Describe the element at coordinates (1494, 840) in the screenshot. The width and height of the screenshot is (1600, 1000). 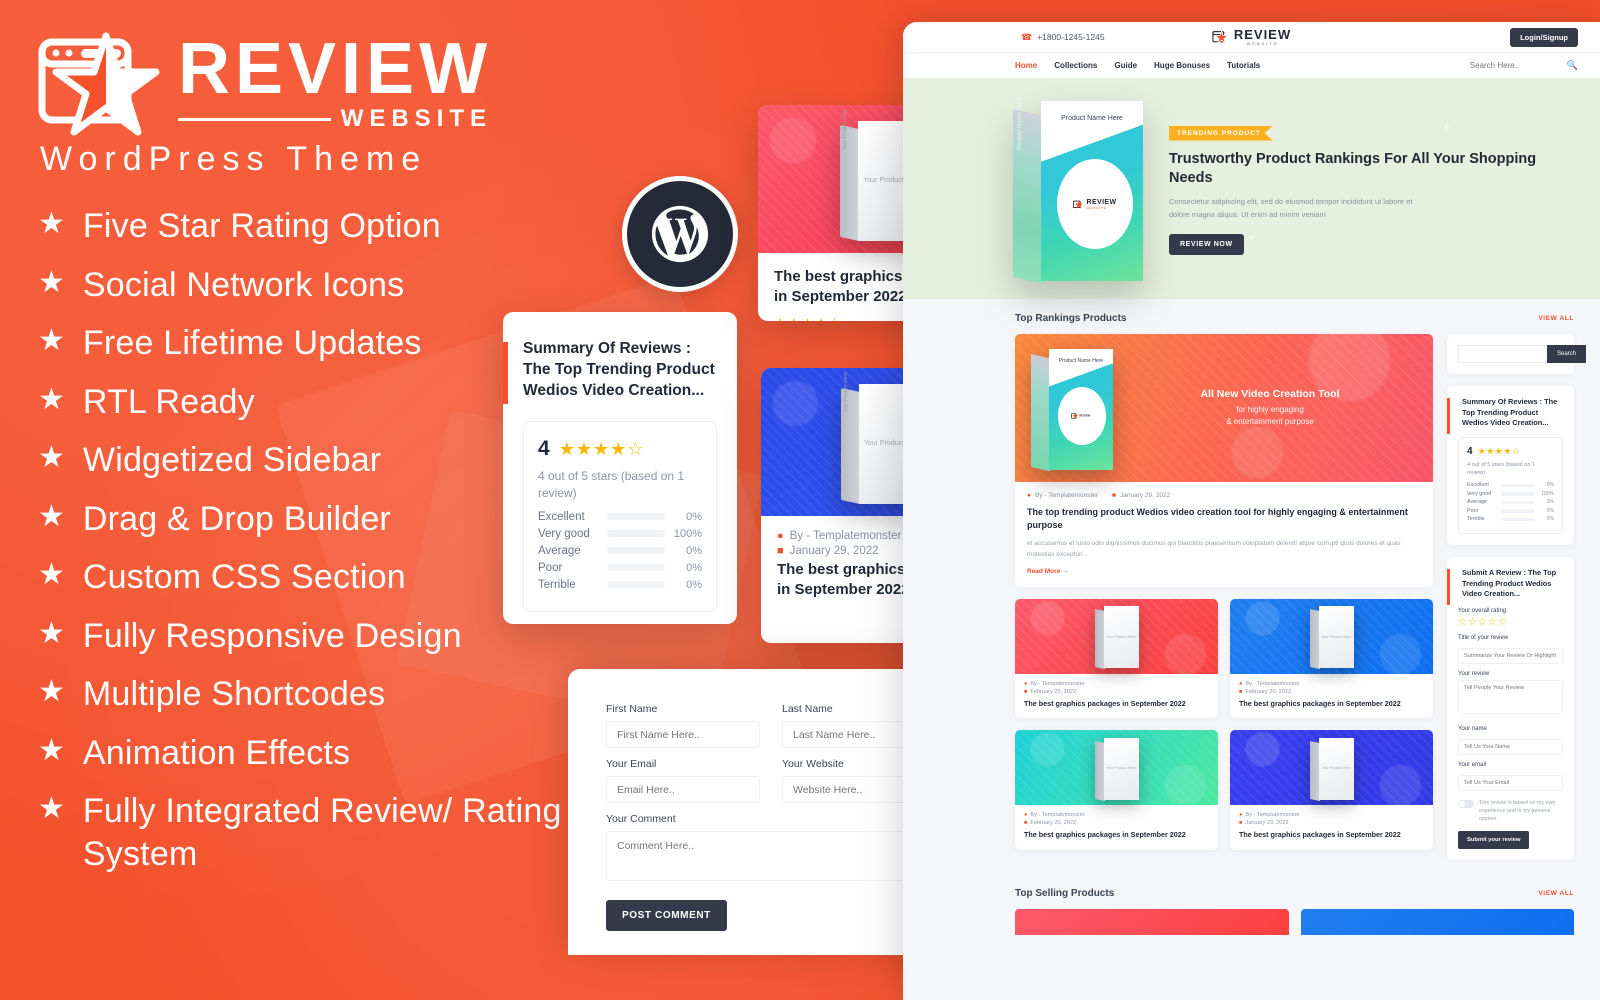
I see `submit-review-button: Submit your review` at that location.